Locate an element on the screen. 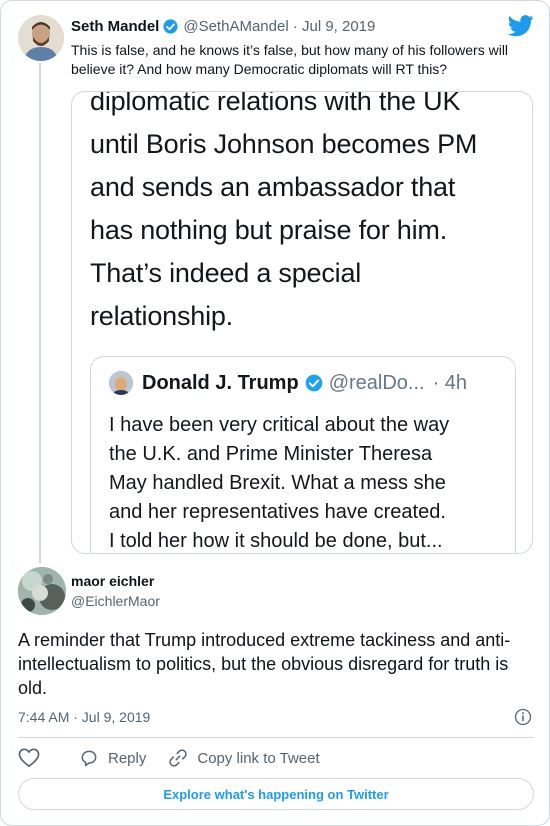 Image resolution: width=550 pixels, height=826 pixels. quoted-text-line: the U.K. and Prime Minister Theresa is located at coordinates (271, 454).